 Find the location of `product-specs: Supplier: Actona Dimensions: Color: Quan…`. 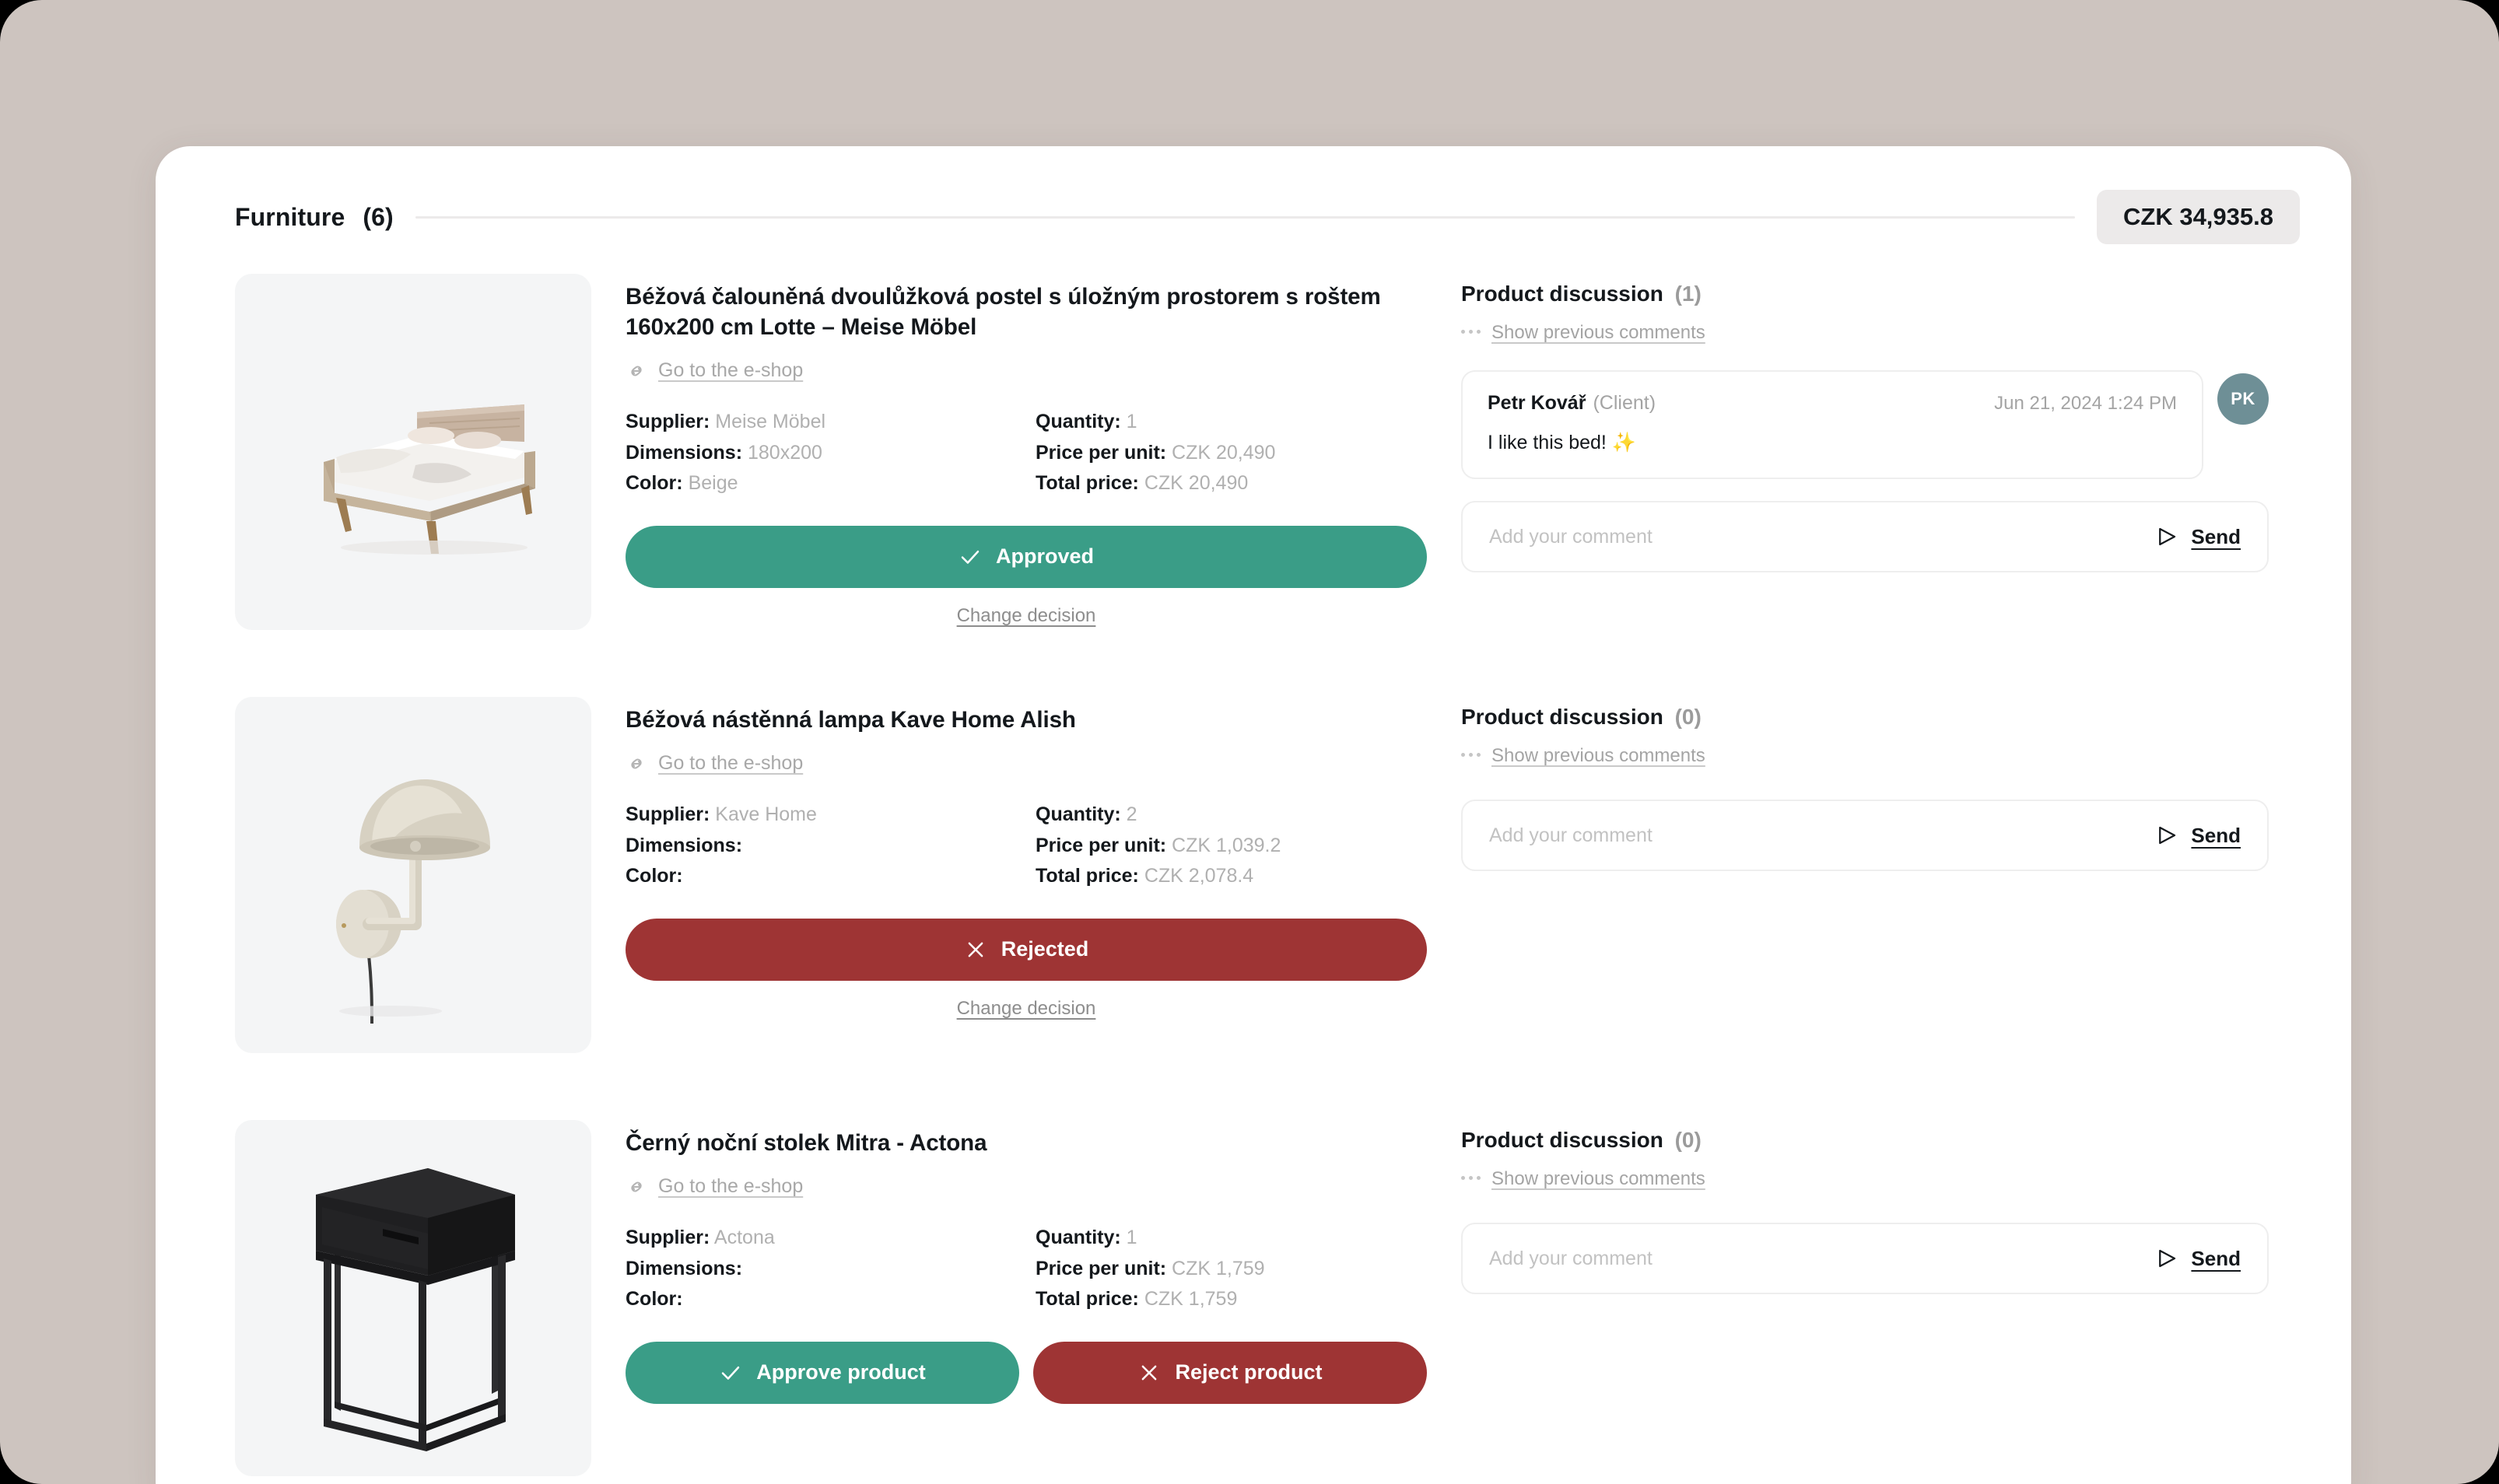

product-specs: Supplier: Actona Dimensions: Color: Quan… is located at coordinates (1026, 1269).